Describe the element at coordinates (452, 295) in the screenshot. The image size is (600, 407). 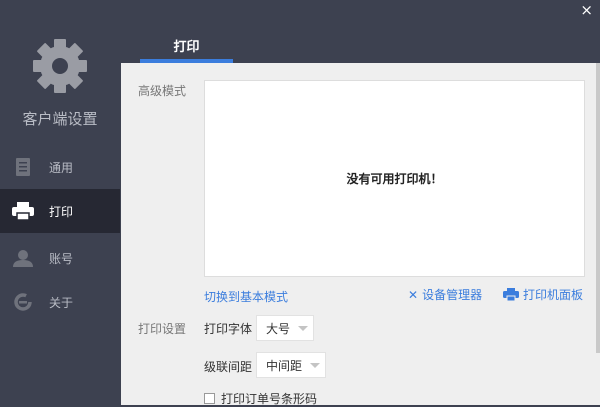
I see `device-manager-label: 设备管理器` at that location.